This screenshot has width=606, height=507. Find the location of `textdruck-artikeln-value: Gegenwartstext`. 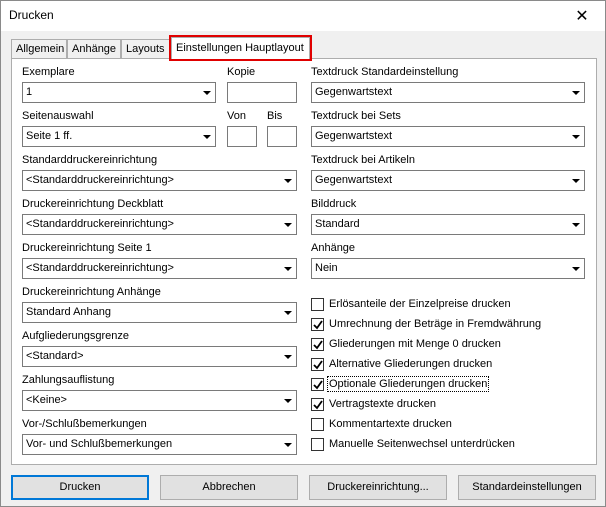

textdruck-artikeln-value: Gegenwartstext is located at coordinates (354, 180).